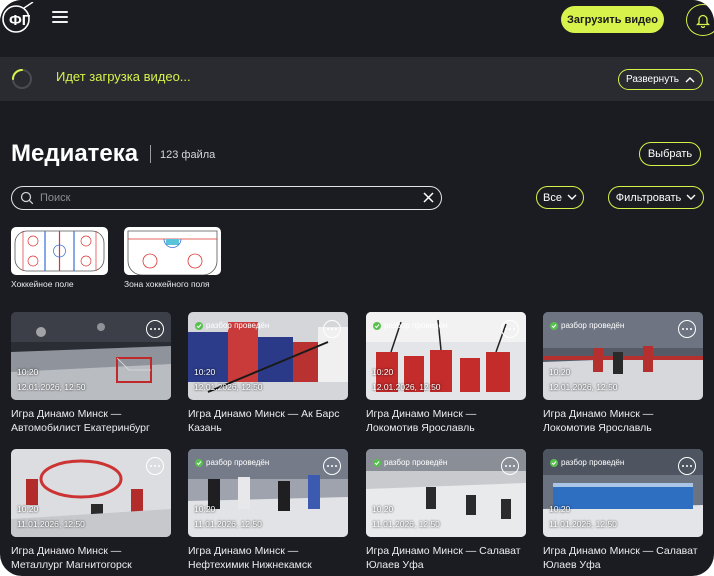 Image resolution: width=714 pixels, height=576 pixels. I want to click on page-title: Медиатека, so click(75, 153).